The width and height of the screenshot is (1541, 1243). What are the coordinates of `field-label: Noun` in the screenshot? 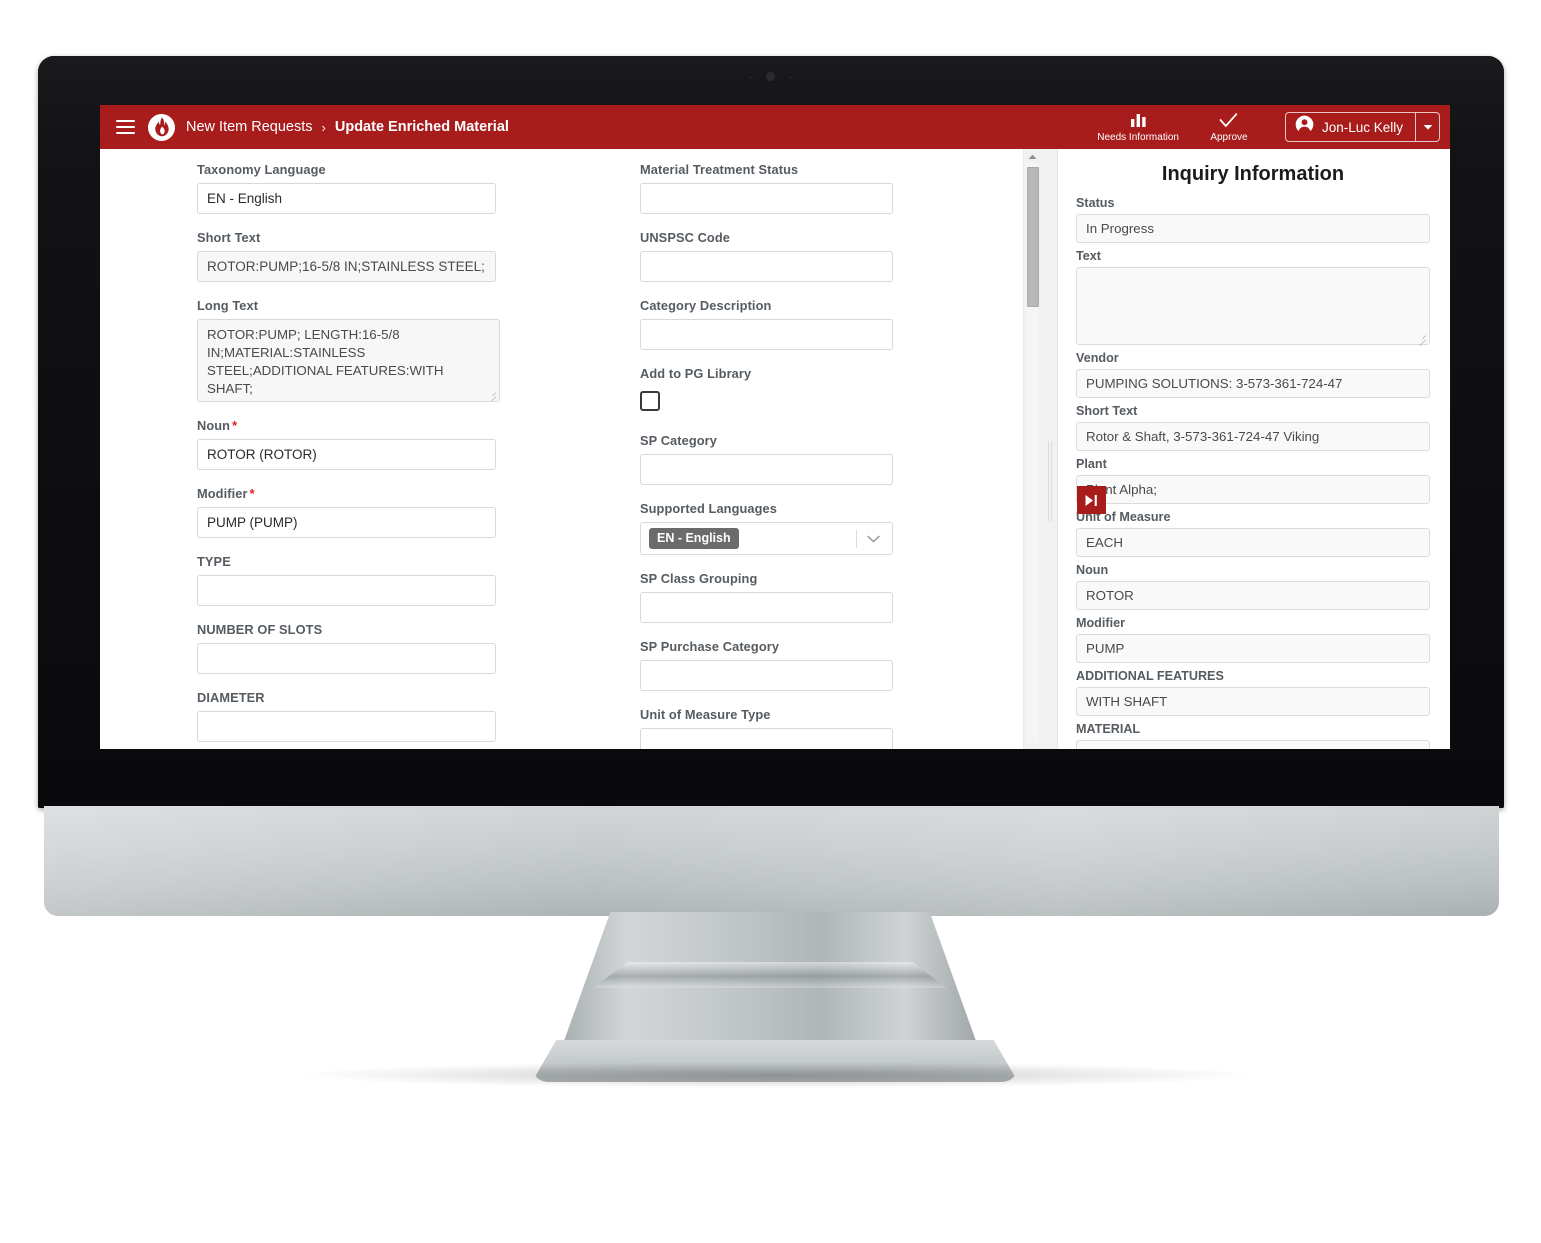 It's located at (1092, 570).